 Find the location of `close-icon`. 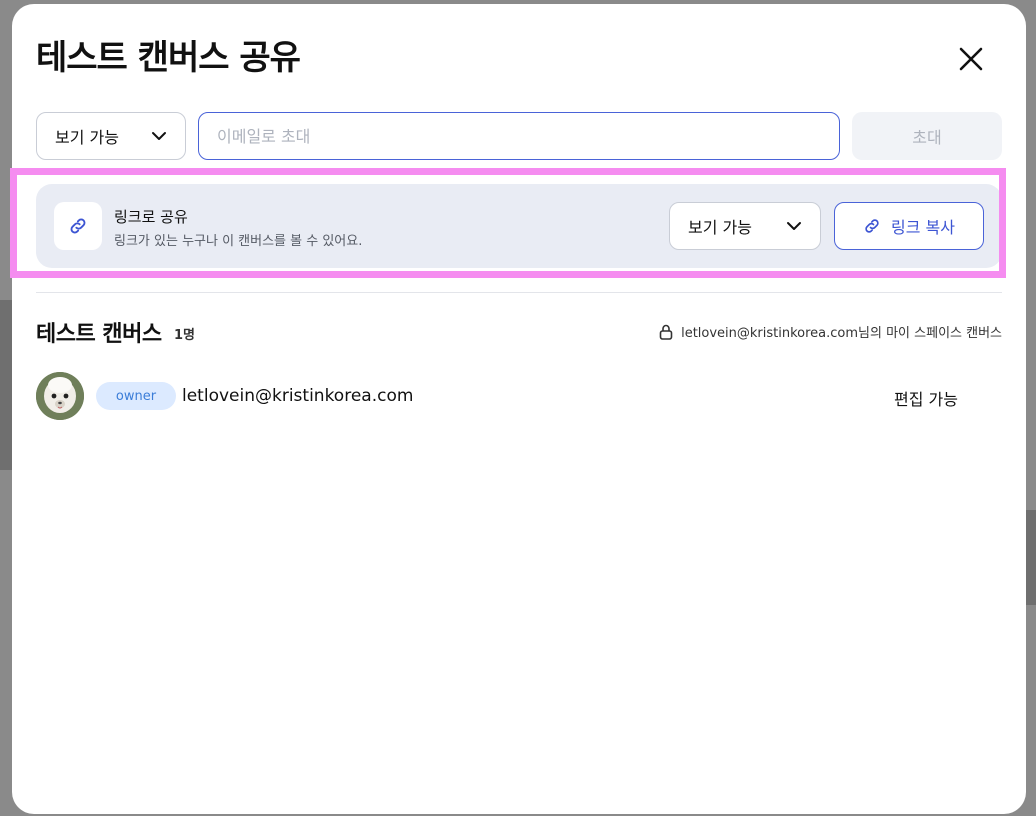

close-icon is located at coordinates (971, 59).